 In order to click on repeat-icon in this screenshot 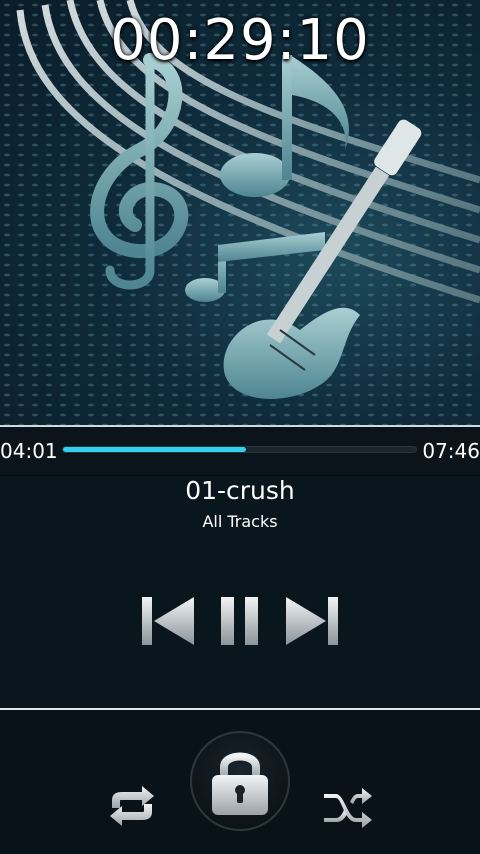, I will do `click(132, 806)`.